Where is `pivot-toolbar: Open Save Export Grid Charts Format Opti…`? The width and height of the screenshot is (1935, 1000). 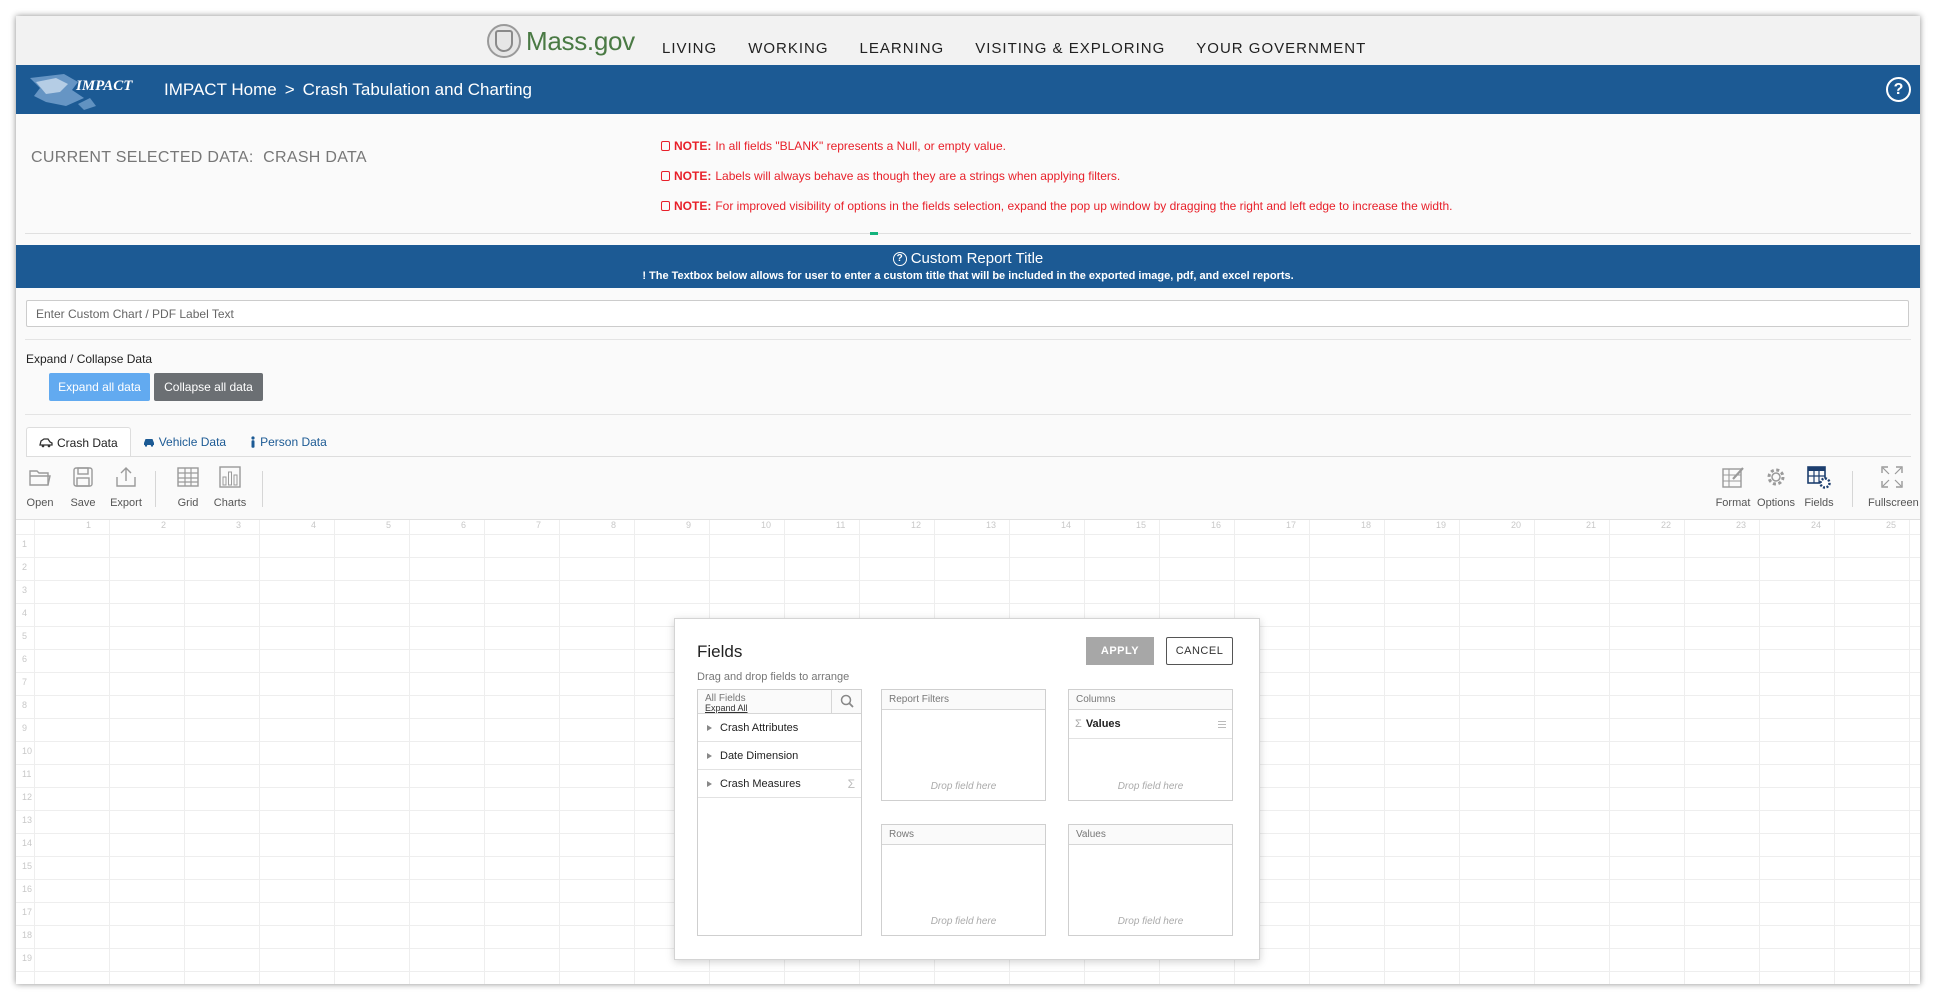
pivot-toolbar: Open Save Export Grid Charts Format Opti… is located at coordinates (968, 491).